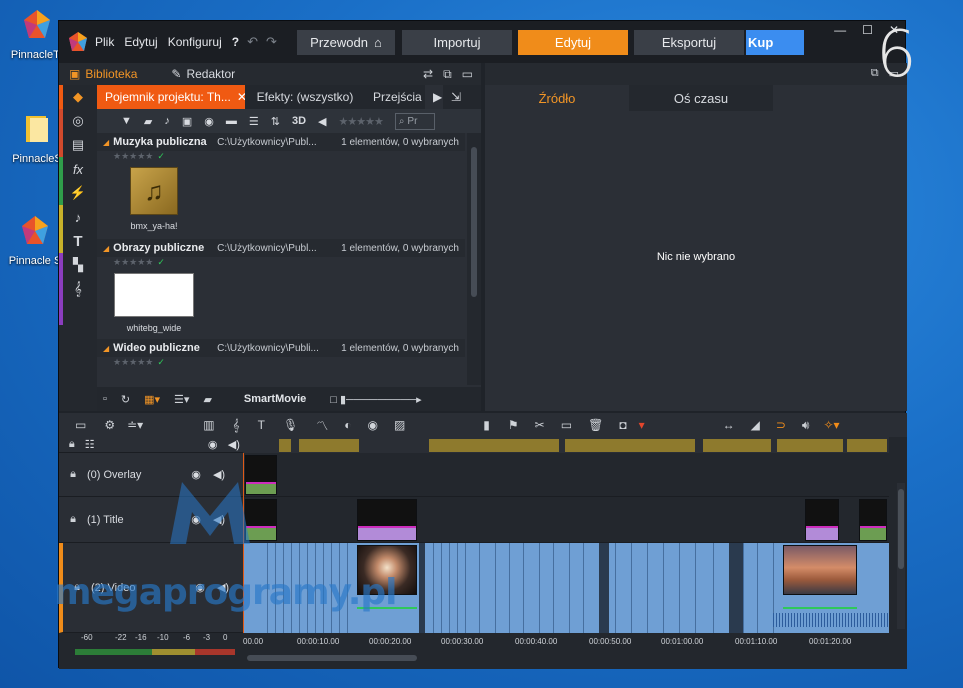 This screenshot has height=688, width=963. Describe the element at coordinates (486, 425) in the screenshot. I see `marker-icon: ▮` at that location.